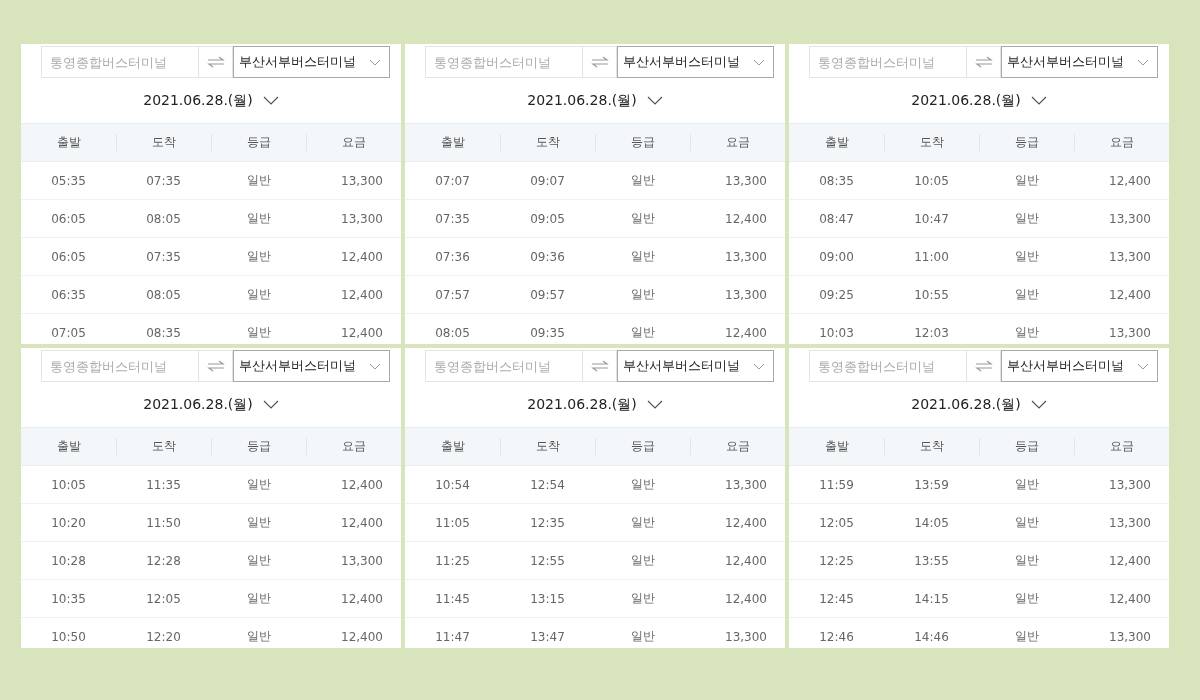 The height and width of the screenshot is (700, 1200). Describe the element at coordinates (68, 142) in the screenshot. I see `column-header: 출발` at that location.